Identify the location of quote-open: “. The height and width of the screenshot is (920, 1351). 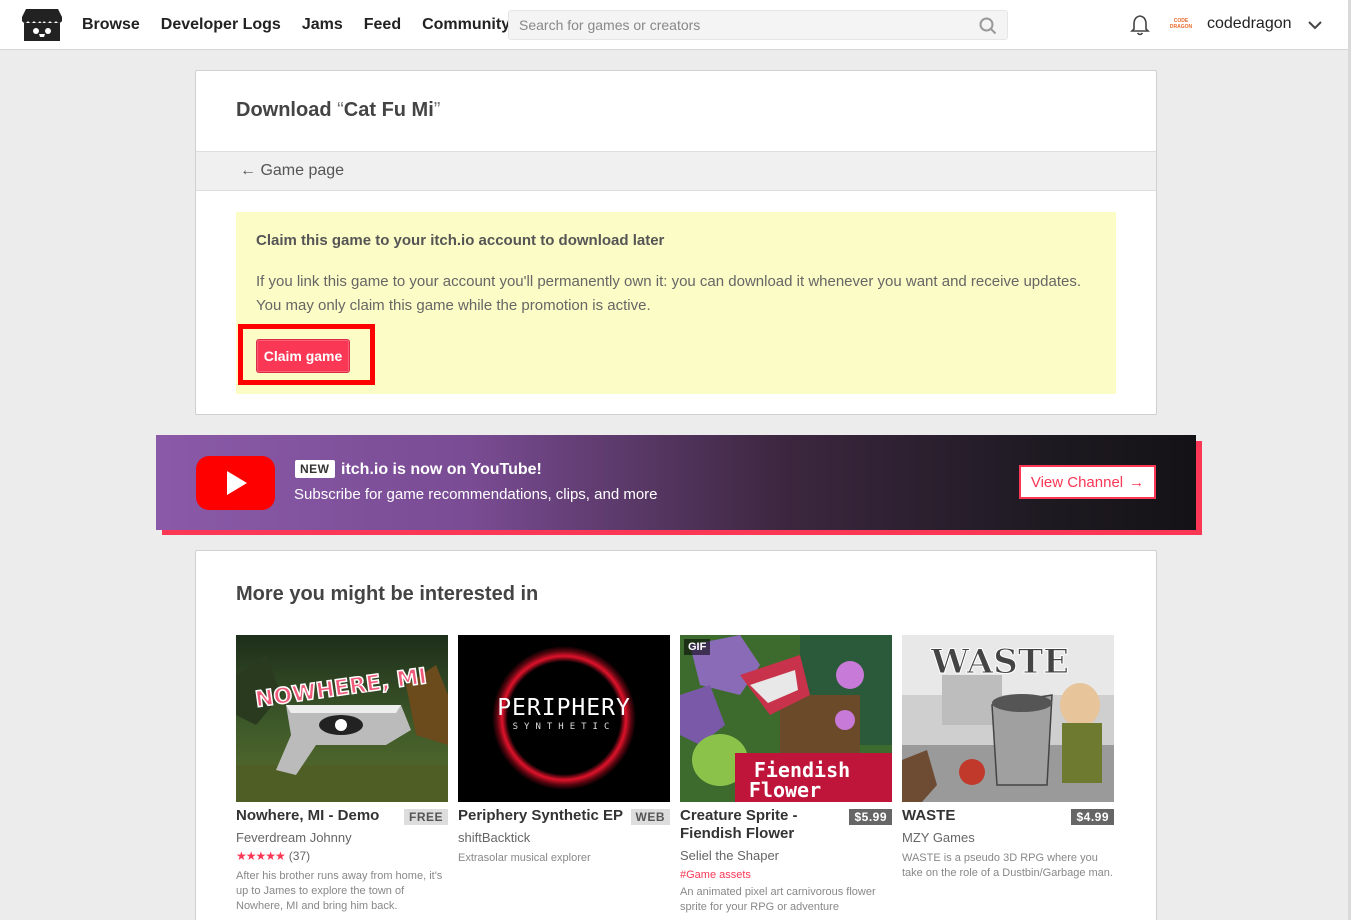
(340, 110).